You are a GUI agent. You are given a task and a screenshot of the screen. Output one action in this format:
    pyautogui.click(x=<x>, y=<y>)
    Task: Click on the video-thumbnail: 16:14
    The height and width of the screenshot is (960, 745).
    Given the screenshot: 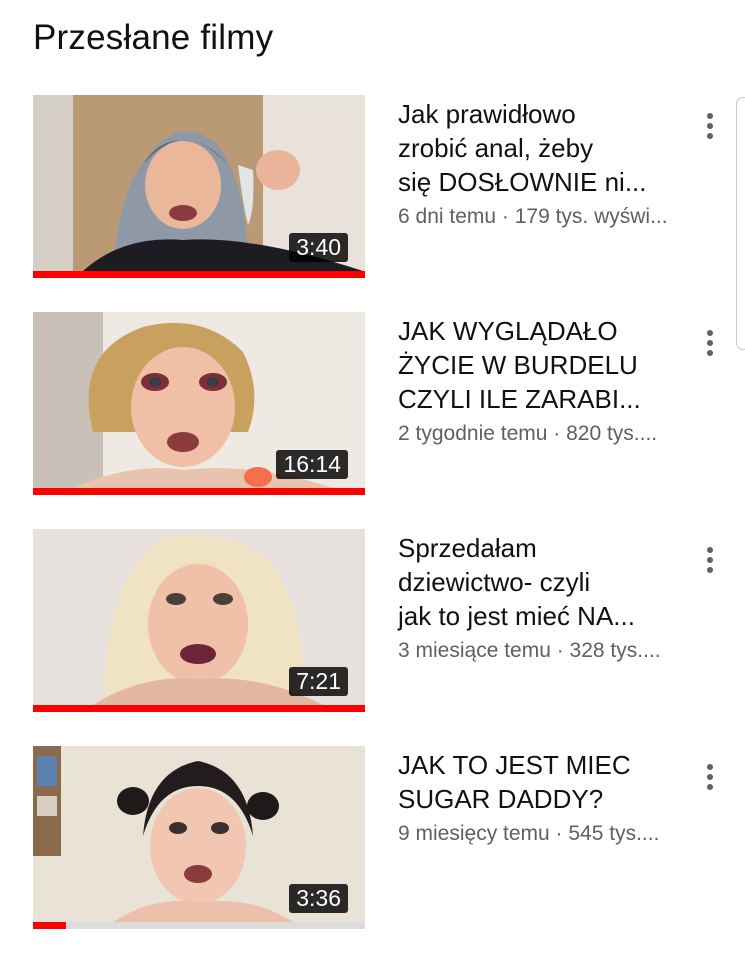 What is the action you would take?
    pyautogui.click(x=199, y=403)
    